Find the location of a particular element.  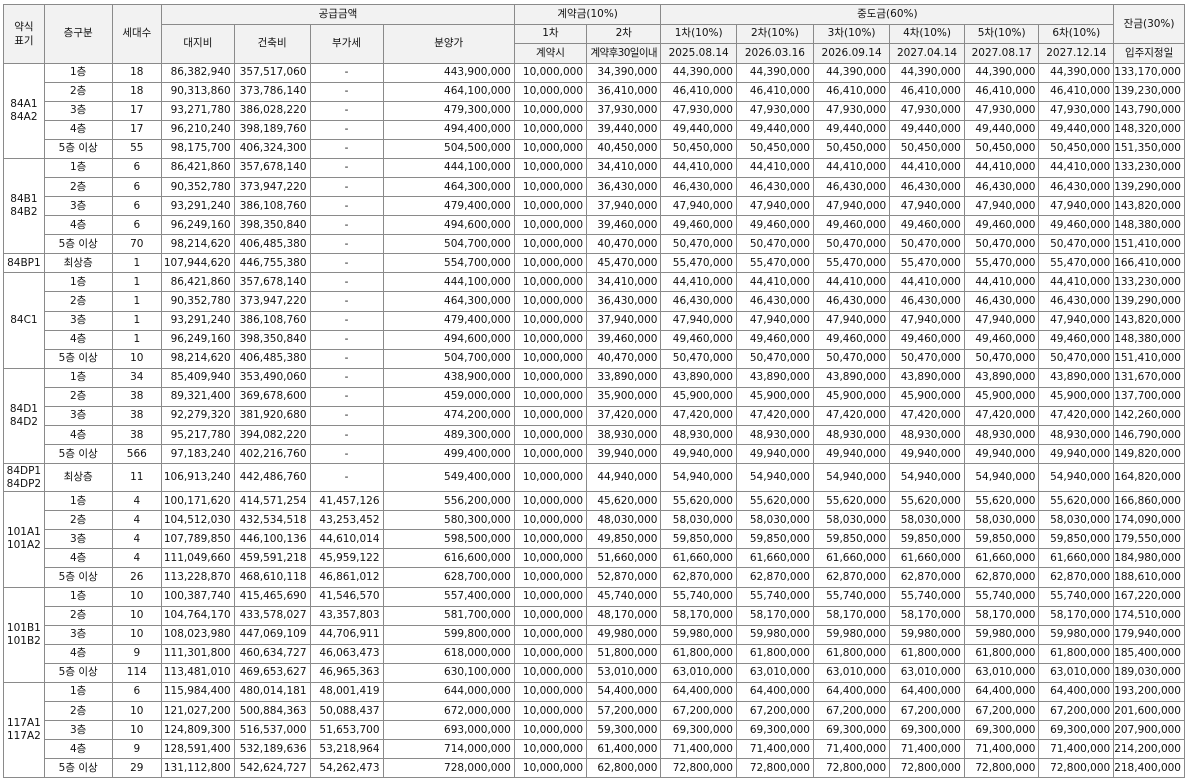

middle-2-cell: 46,430,000 is located at coordinates (774, 301).